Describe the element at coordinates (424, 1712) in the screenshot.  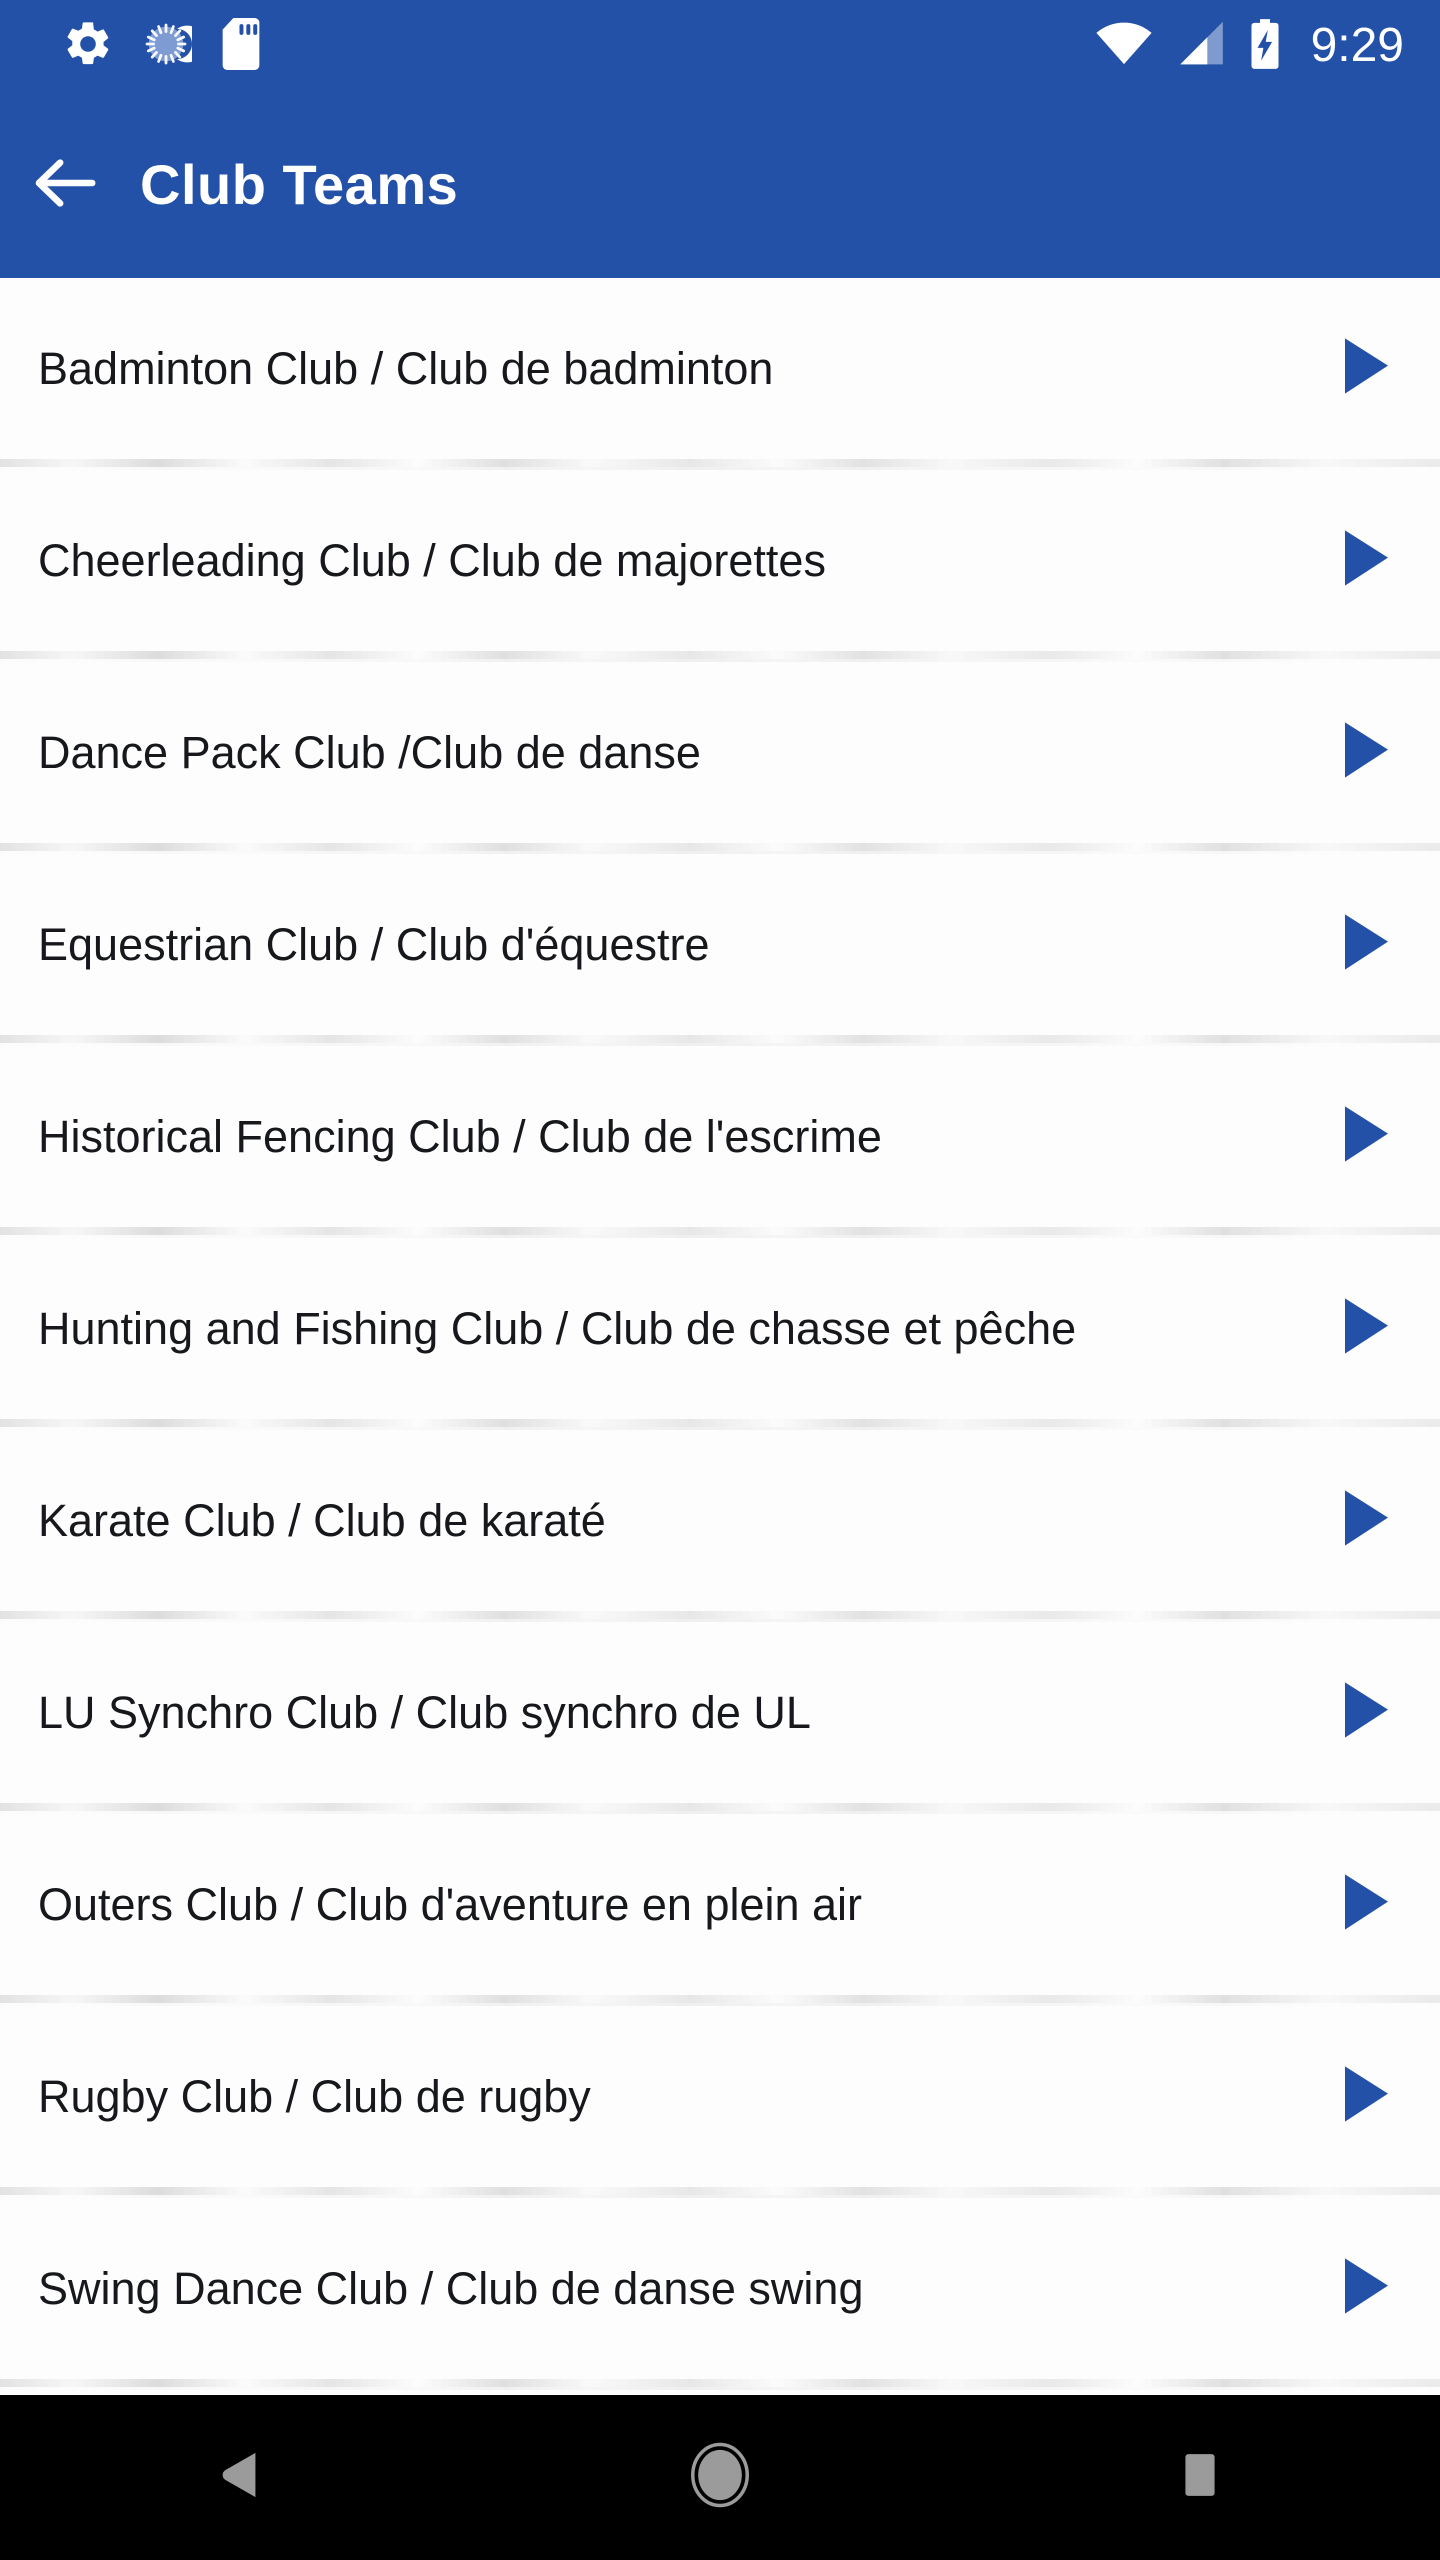
I see `list-item-label: LU Synchro Club / Club synchro de UL` at that location.